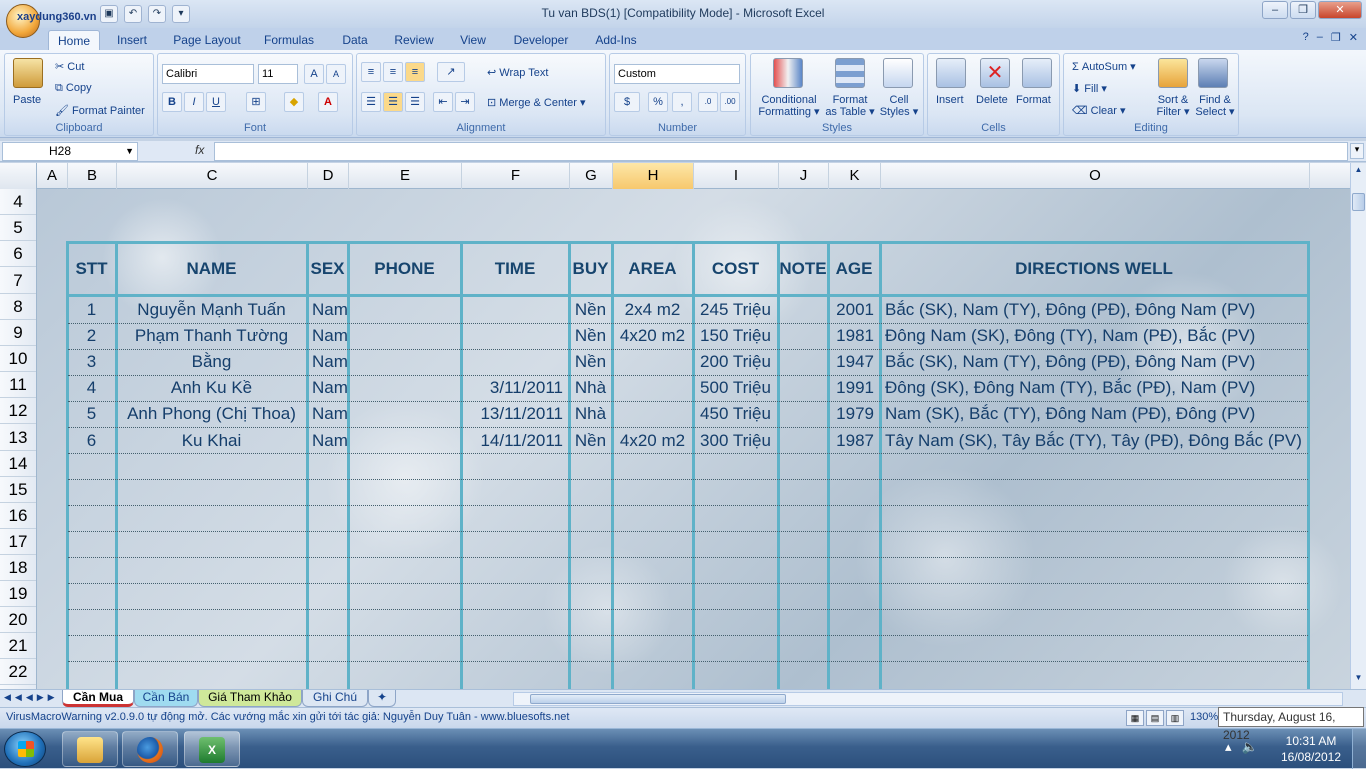  Describe the element at coordinates (415, 102) in the screenshot. I see `align-right-icon: ☰` at that location.